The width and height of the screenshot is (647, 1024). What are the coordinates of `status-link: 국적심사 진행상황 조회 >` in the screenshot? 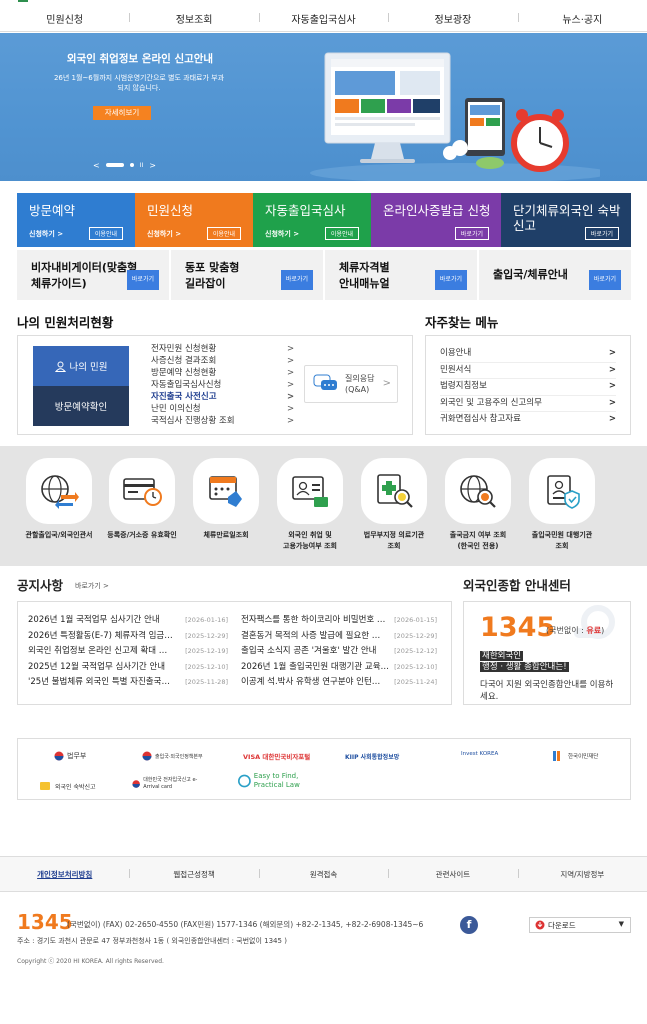 It's located at (222, 421).